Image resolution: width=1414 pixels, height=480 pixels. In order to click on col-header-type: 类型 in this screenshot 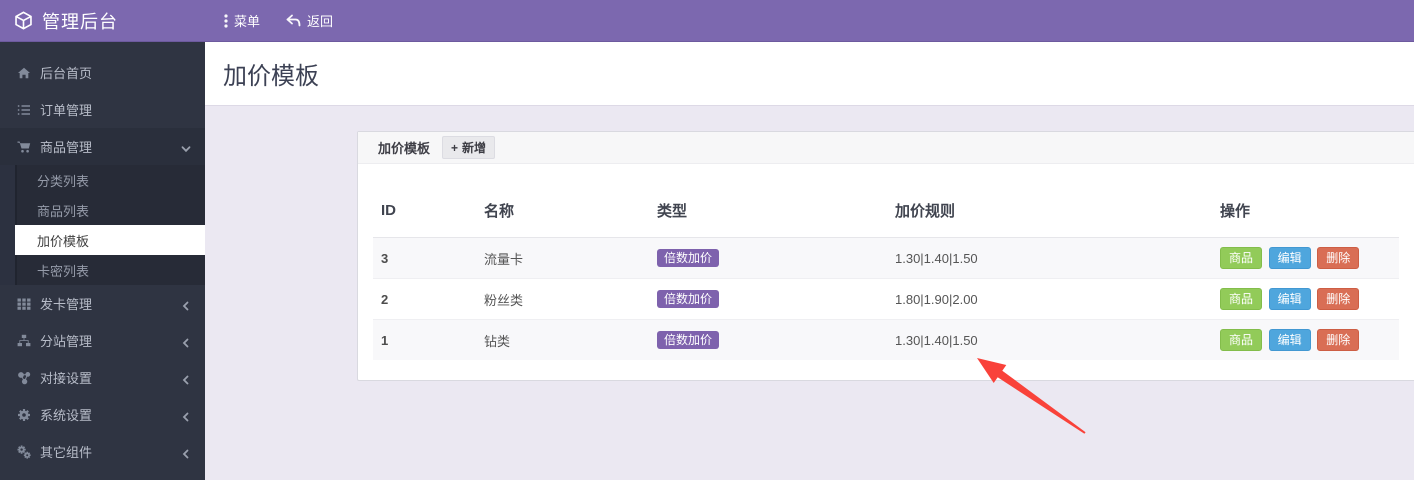, I will do `click(768, 211)`.